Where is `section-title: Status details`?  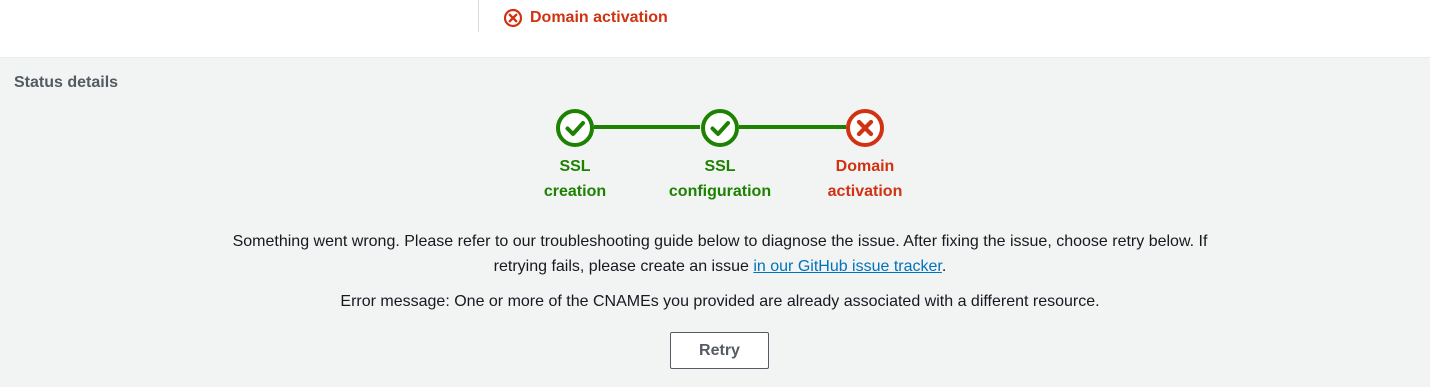 section-title: Status details is located at coordinates (66, 82).